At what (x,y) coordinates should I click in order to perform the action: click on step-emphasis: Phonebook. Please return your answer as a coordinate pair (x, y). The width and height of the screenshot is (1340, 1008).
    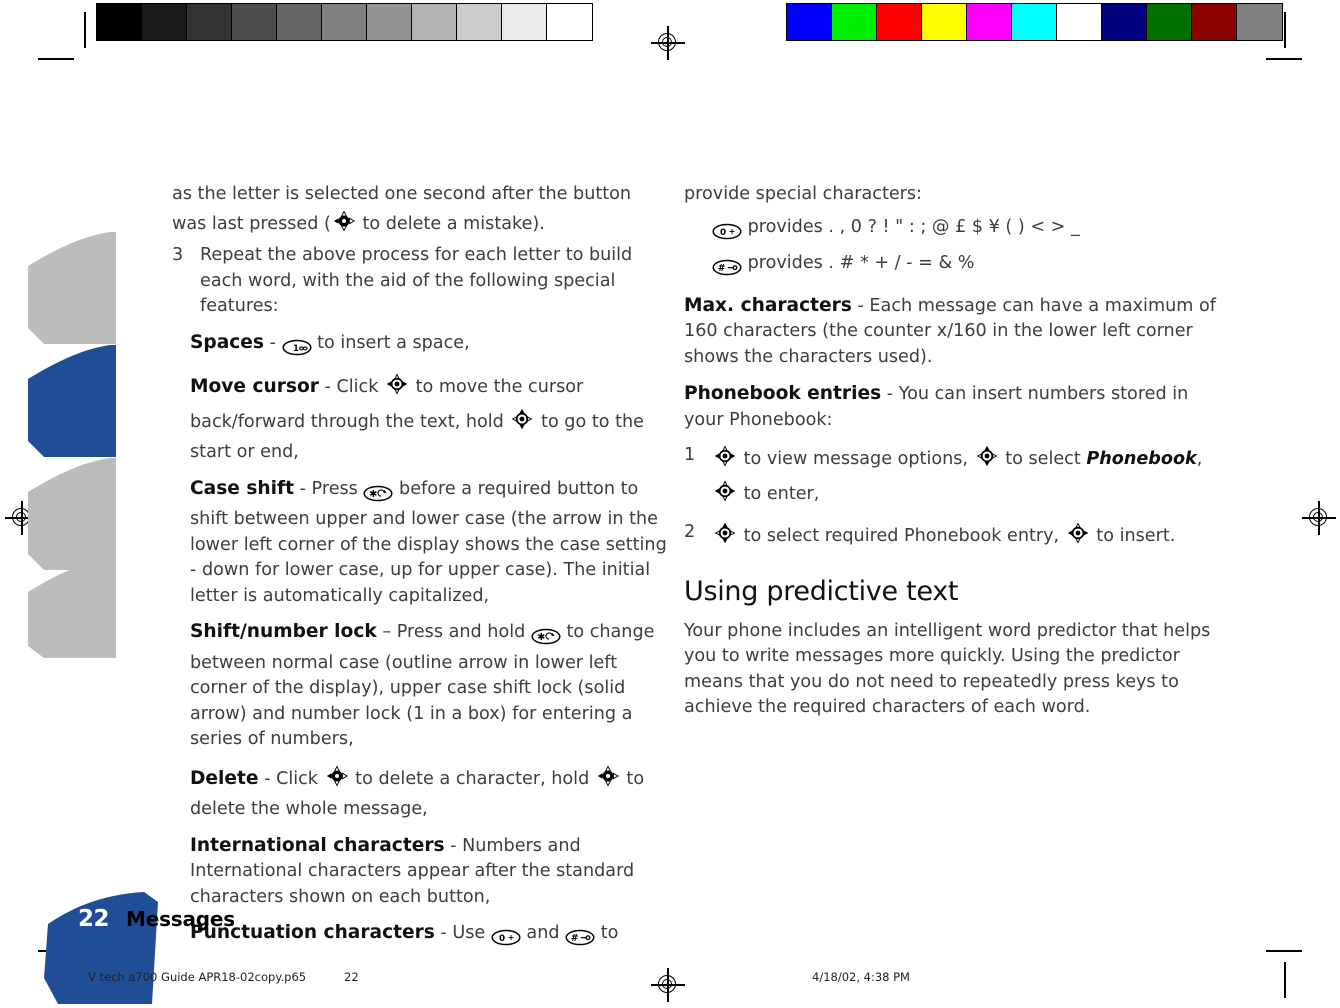
    Looking at the image, I should click on (1141, 459).